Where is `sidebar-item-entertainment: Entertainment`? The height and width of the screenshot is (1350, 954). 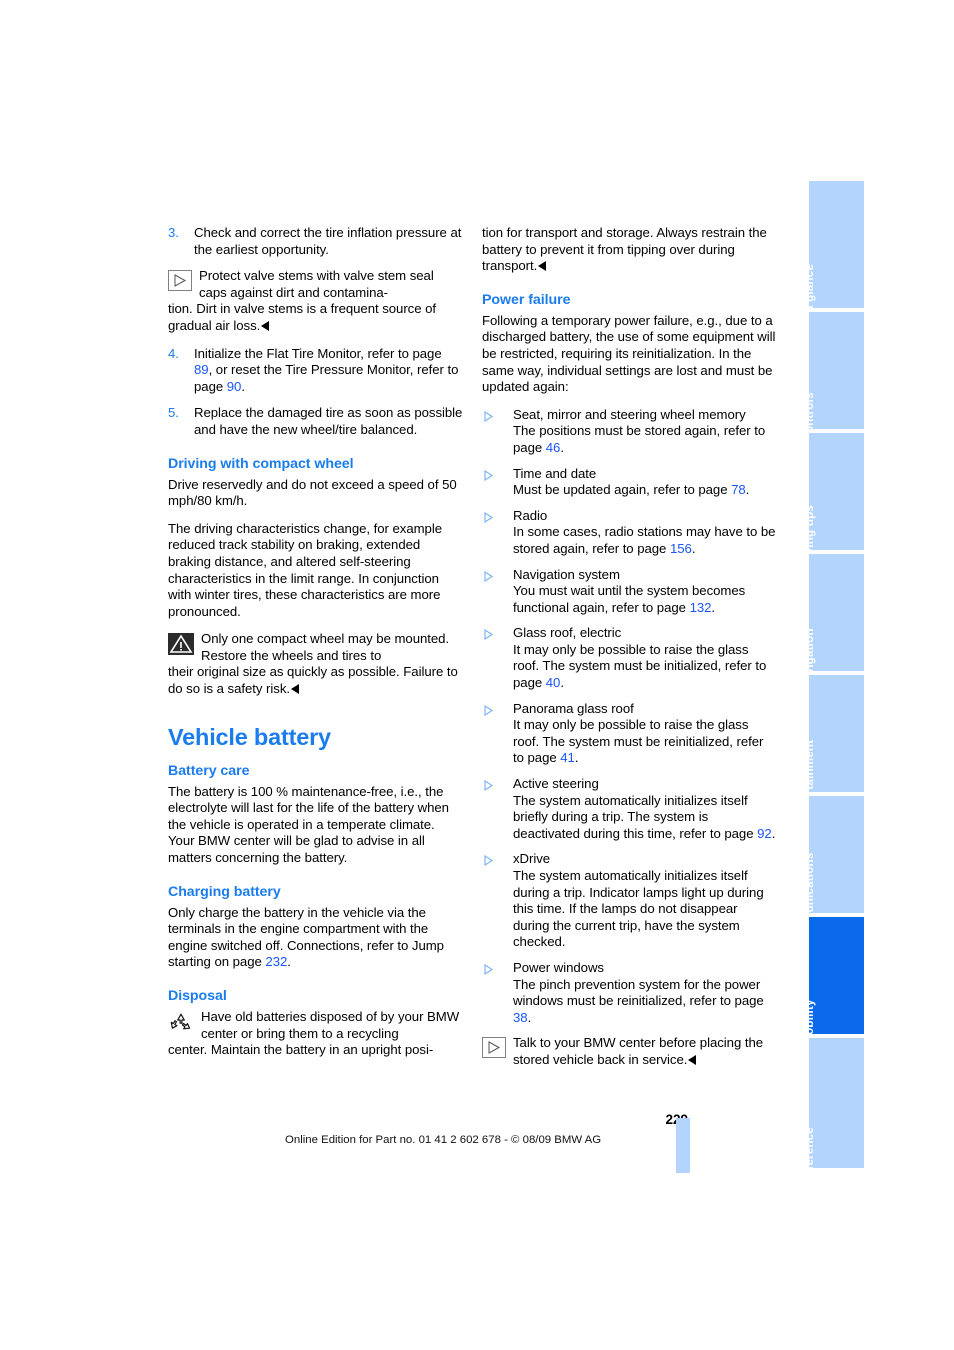 sidebar-item-entertainment: Entertainment is located at coordinates (833, 747).